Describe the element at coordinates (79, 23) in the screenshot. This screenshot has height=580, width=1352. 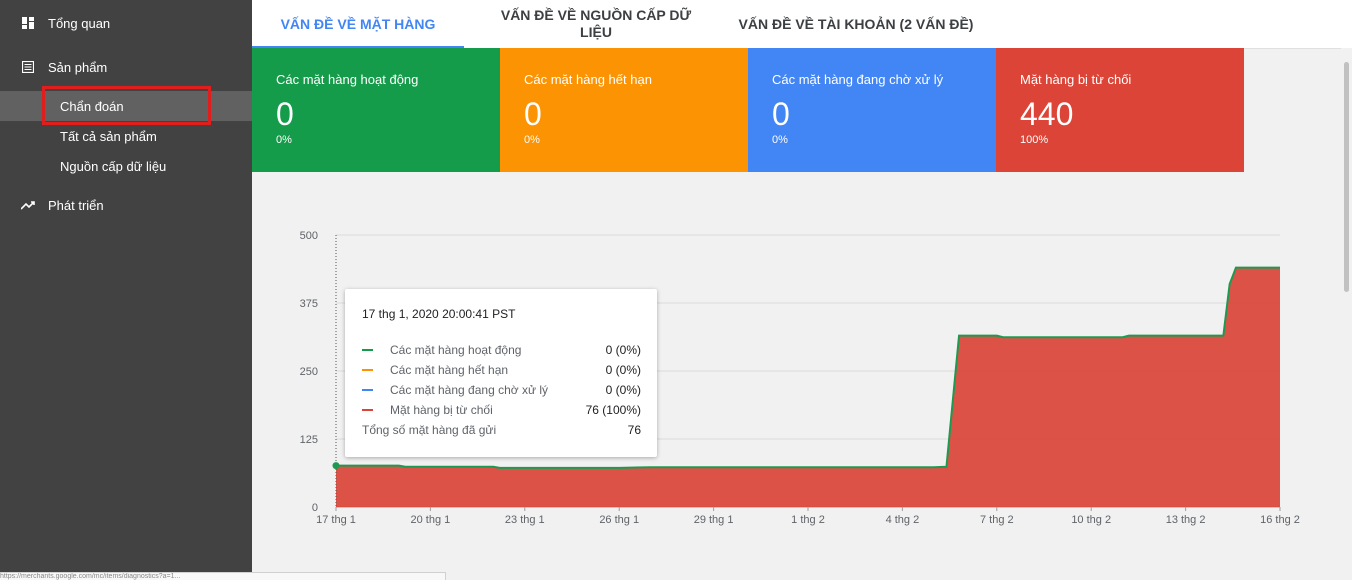
I see `sidebar-item-label: Tổng quan` at that location.